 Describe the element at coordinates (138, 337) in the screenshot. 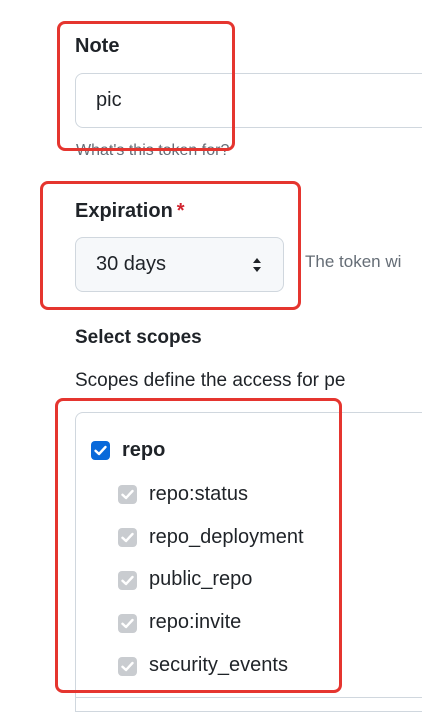

I see `scopes-heading: Select scopes` at that location.